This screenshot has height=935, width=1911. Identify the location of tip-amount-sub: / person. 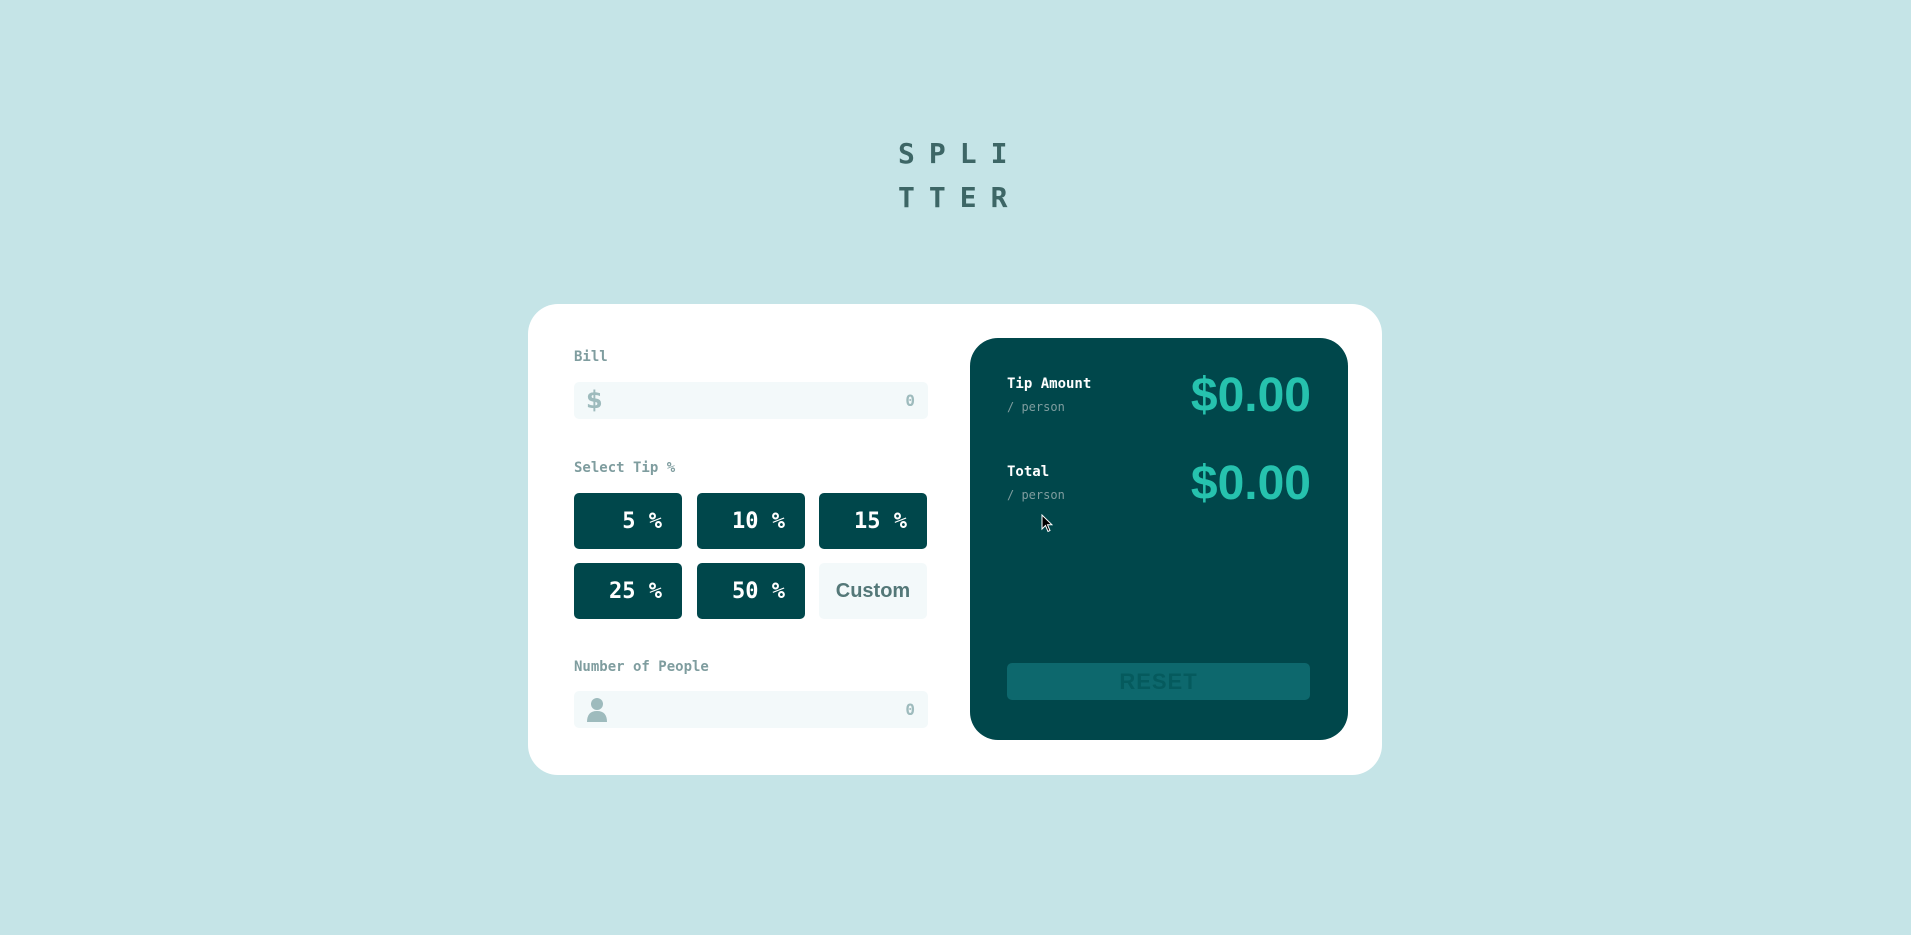
(1036, 407).